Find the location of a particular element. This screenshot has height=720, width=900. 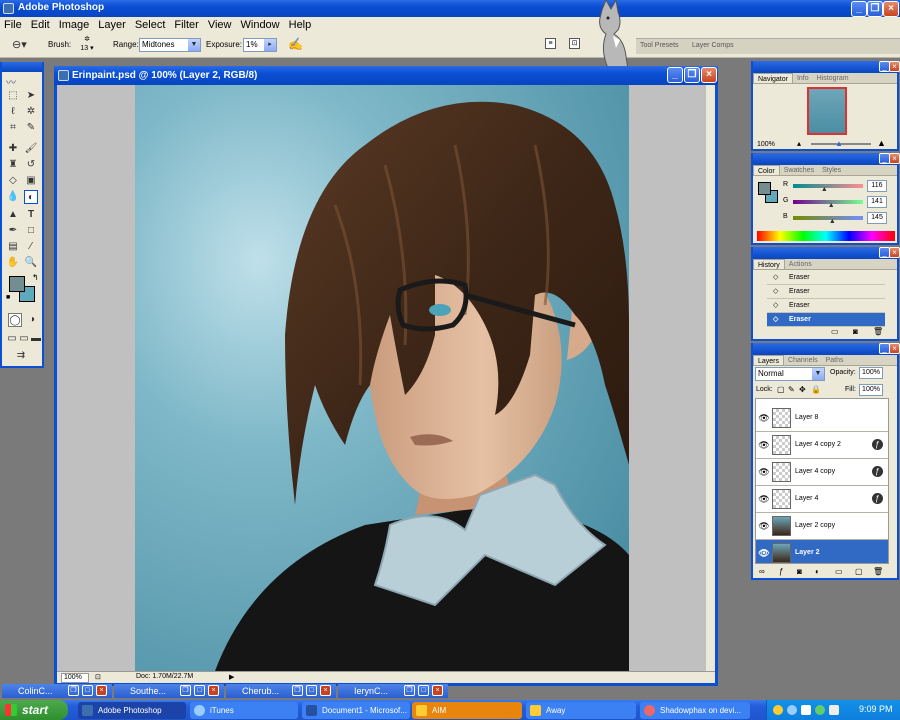

eraser-tool-icon: ◇ is located at coordinates (13, 181).